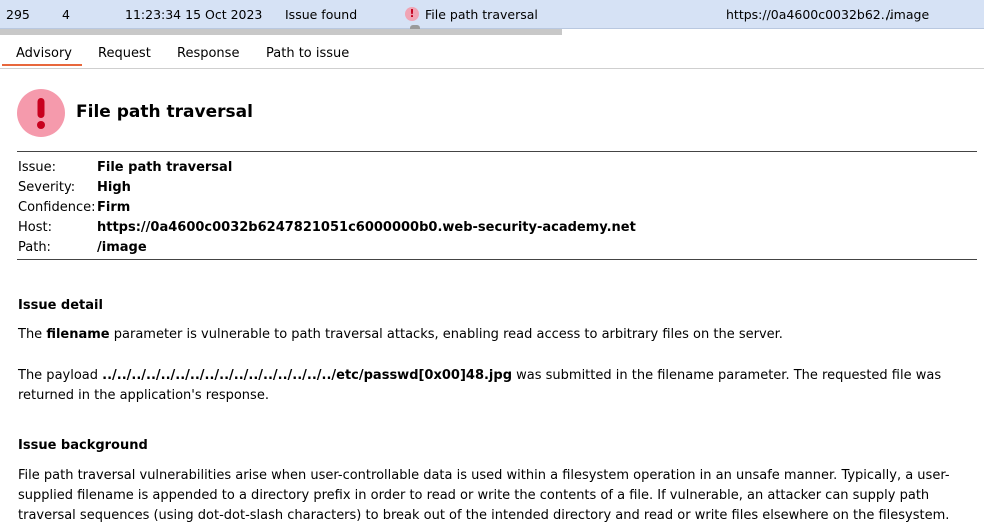  Describe the element at coordinates (194, 14) in the screenshot. I see `row-time: 11:23:34 15 Oct 2023` at that location.